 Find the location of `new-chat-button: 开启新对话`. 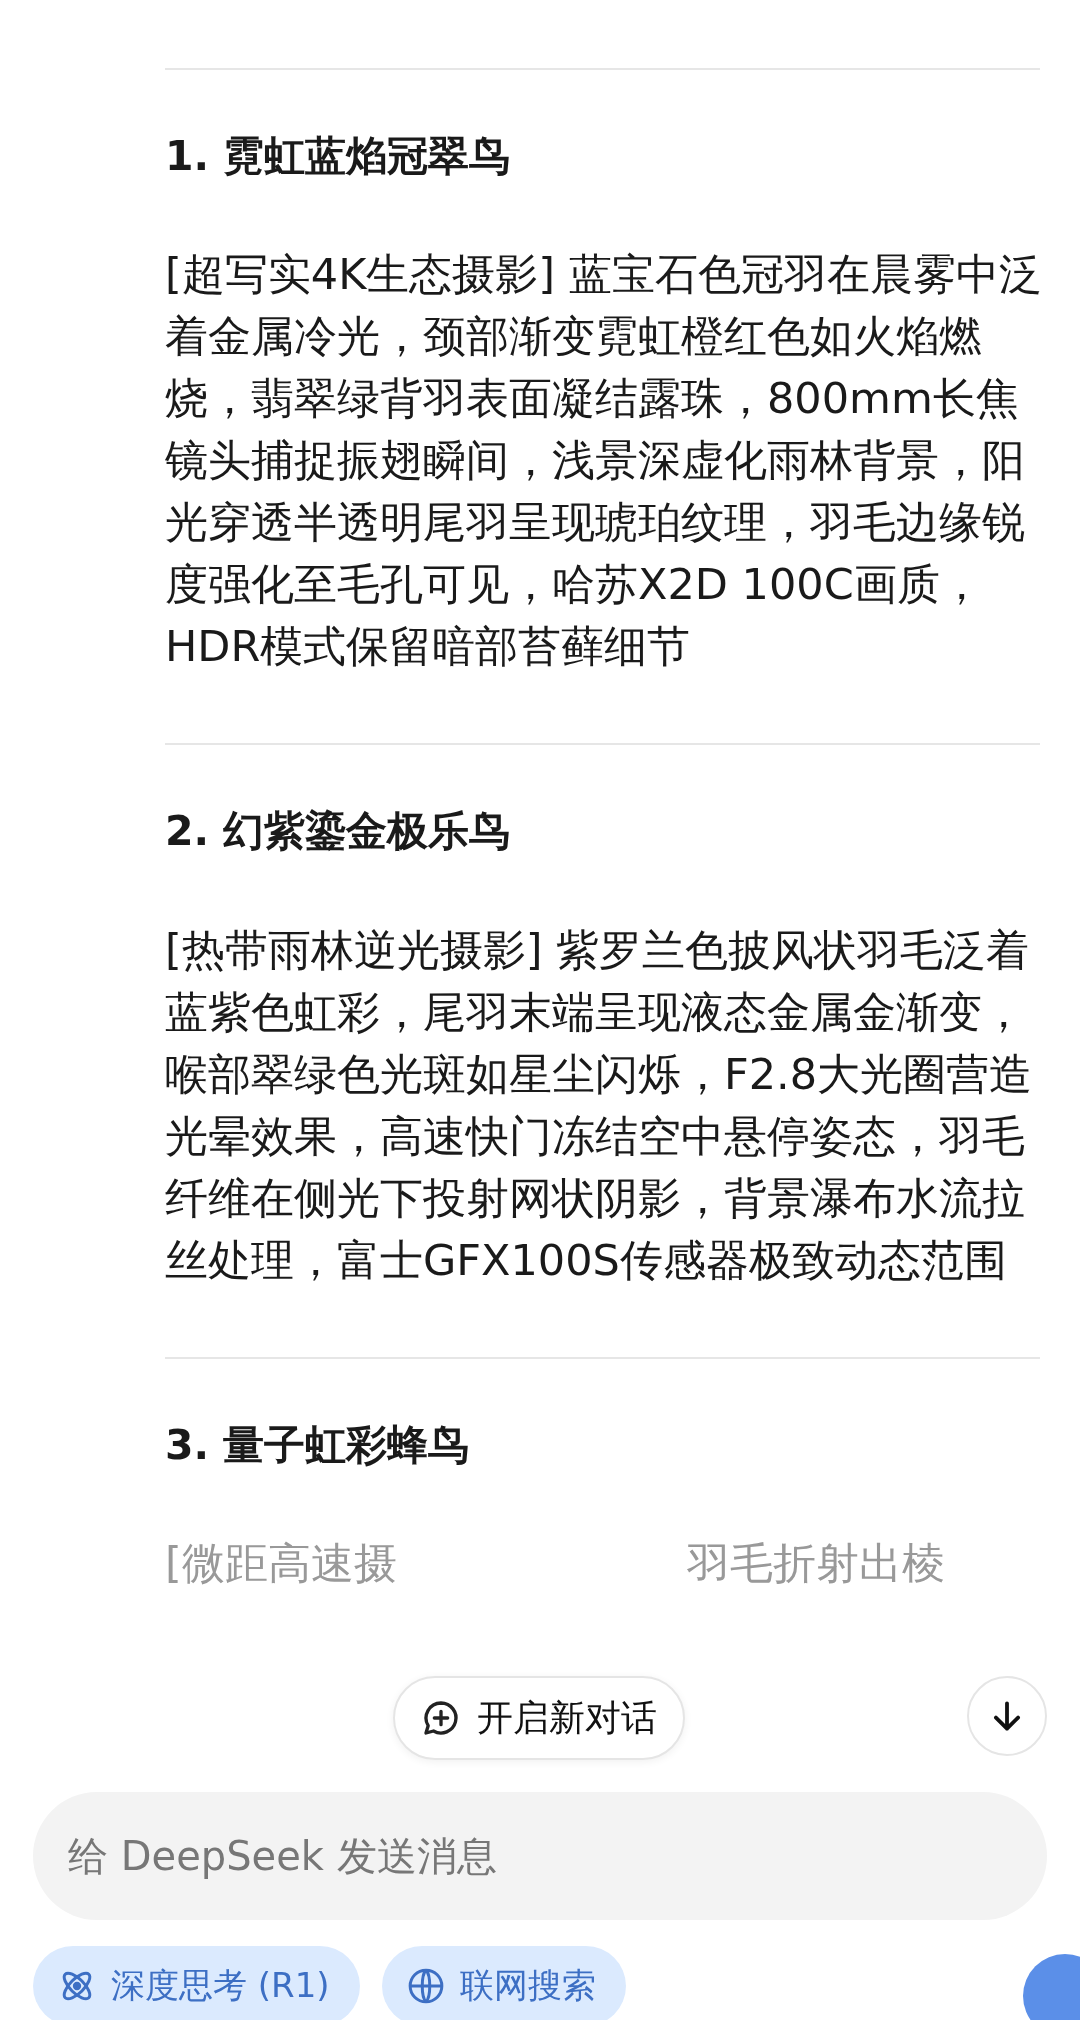

new-chat-button: 开启新对话 is located at coordinates (539, 1718).